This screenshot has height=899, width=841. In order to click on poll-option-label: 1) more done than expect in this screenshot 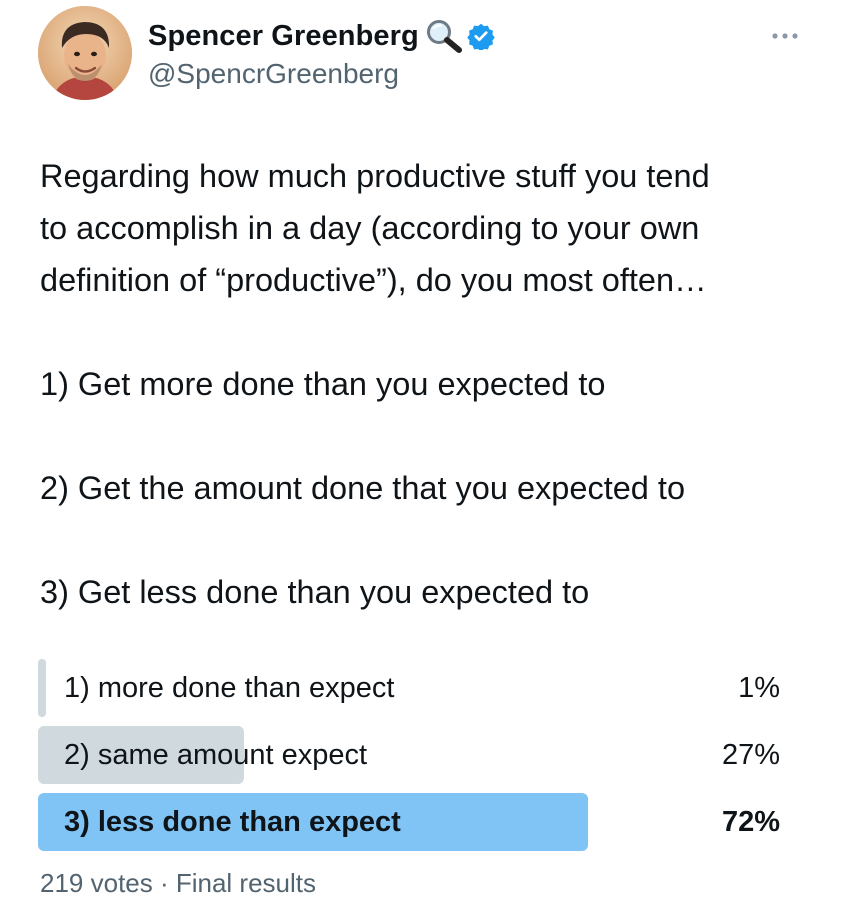, I will do `click(229, 688)`.